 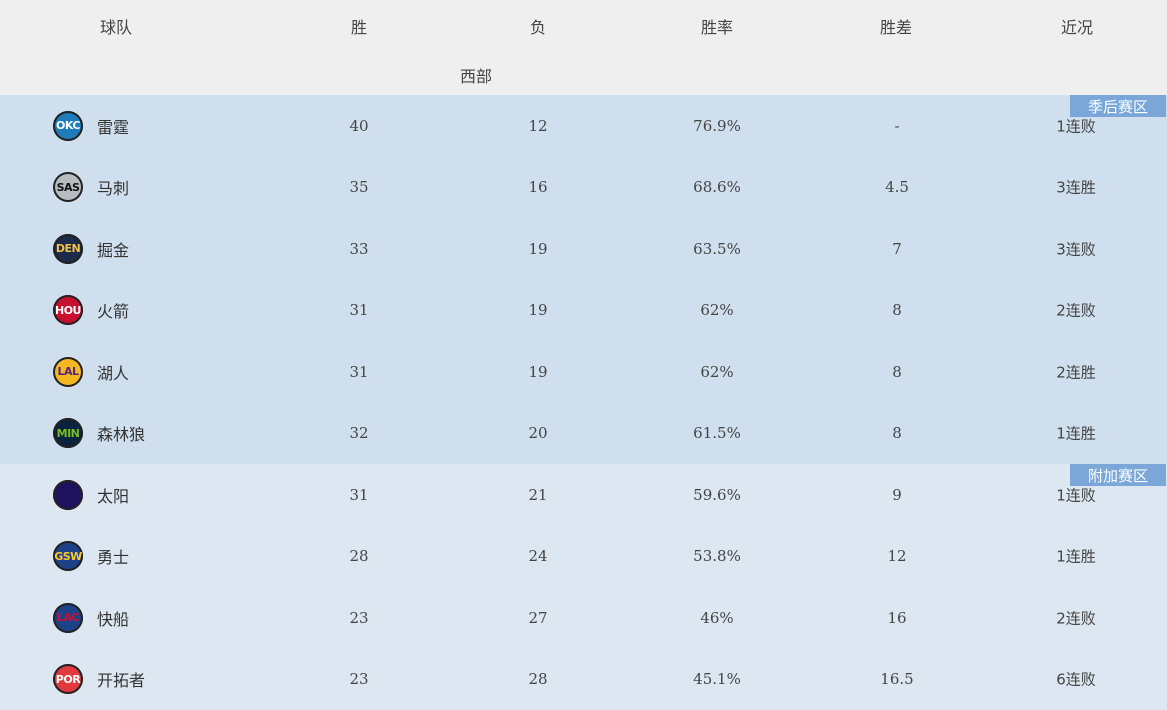 I want to click on col-streak-header: 近况, so click(x=1077, y=26).